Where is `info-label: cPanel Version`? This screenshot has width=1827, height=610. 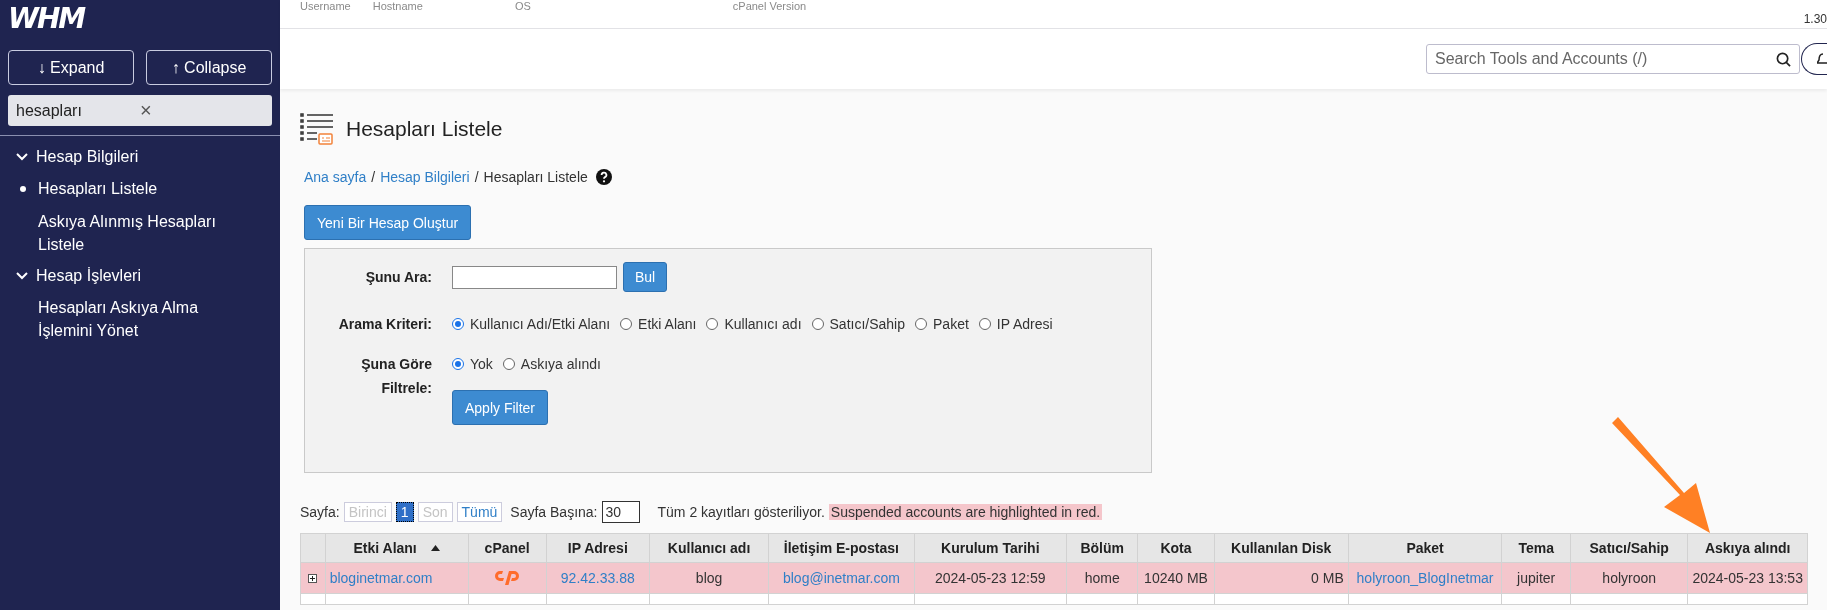 info-label: cPanel Version is located at coordinates (769, 6).